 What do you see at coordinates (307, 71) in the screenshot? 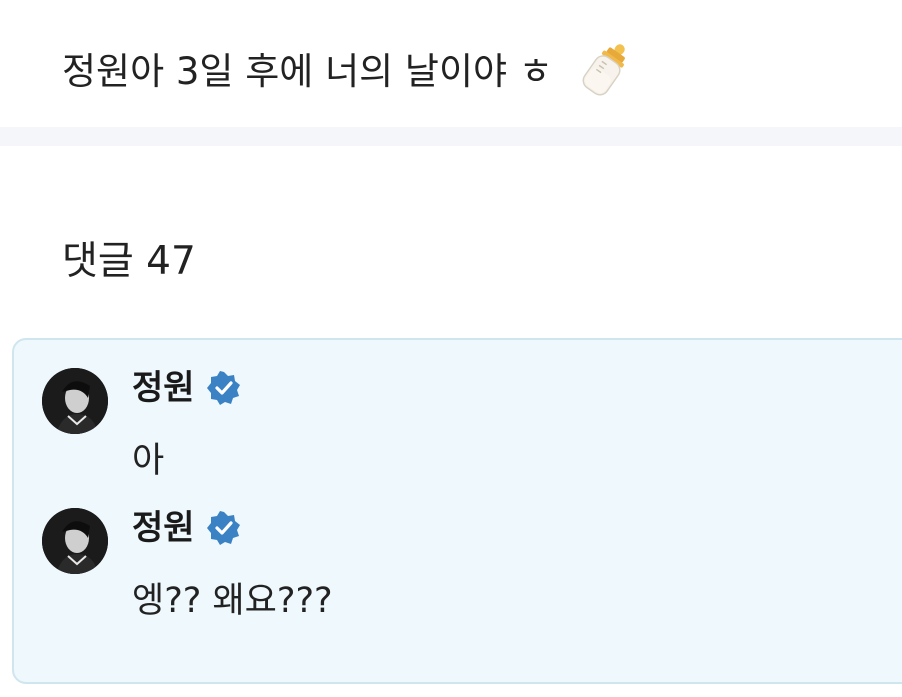
I see `post-title-text: 정원아 3일 후에 너의 날이야 ㅎ` at bounding box center [307, 71].